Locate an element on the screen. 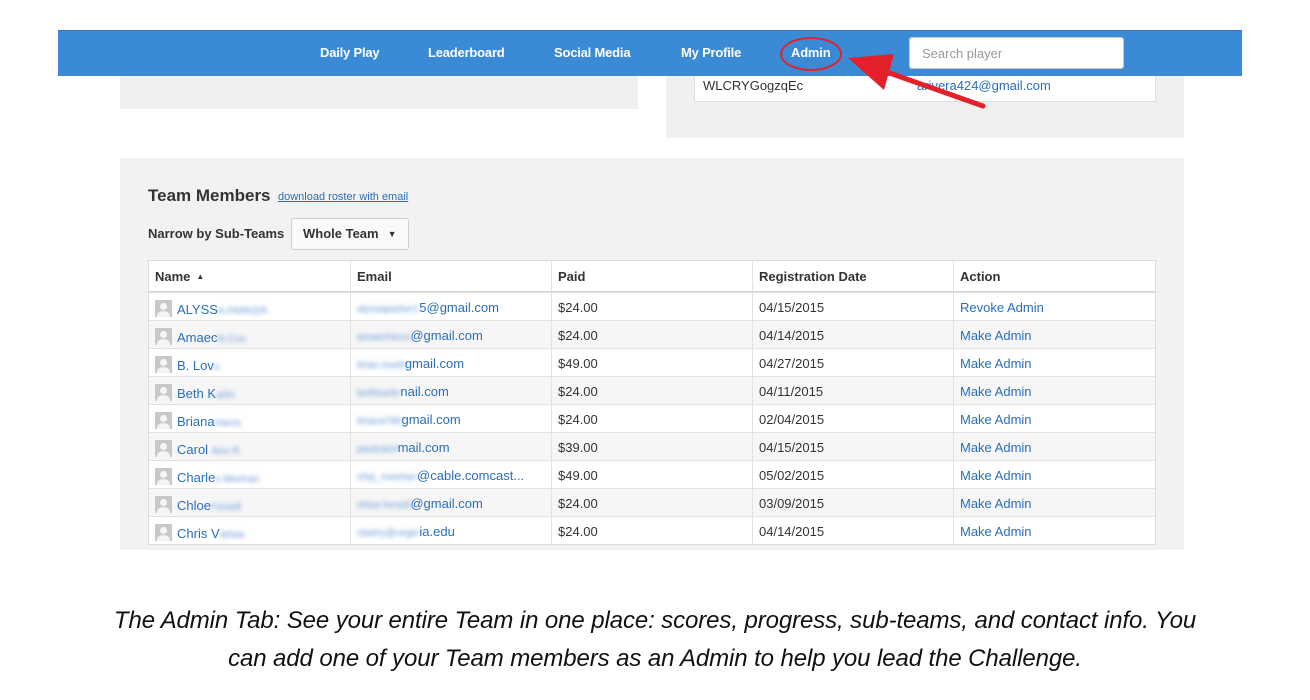  member-email-cell: alyssaparker15@gmail.com is located at coordinates (450, 306).